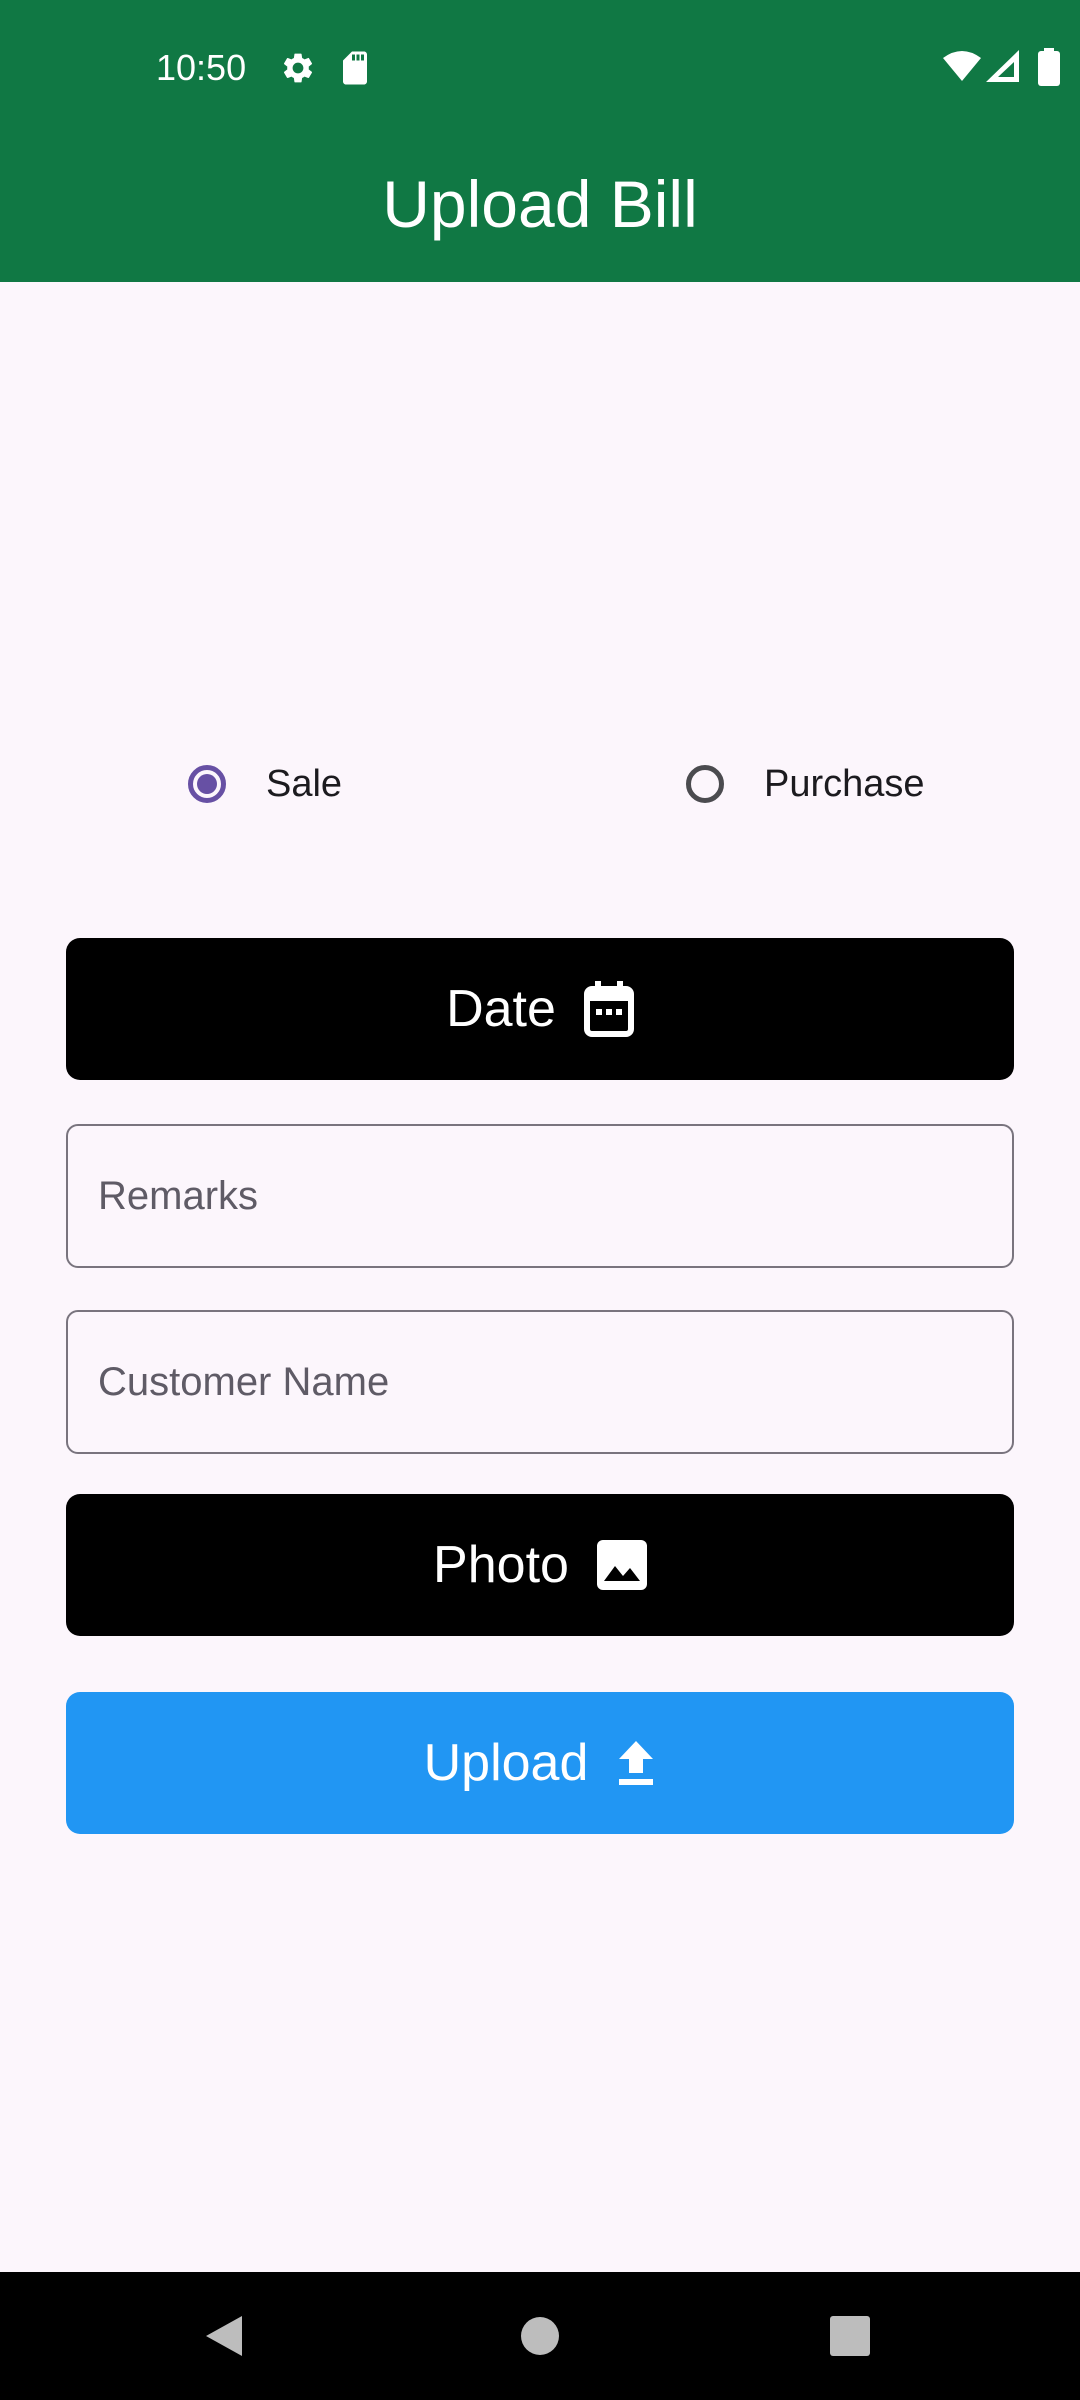 This screenshot has width=1080, height=2400. I want to click on system-nav-bar, so click(540, 2336).